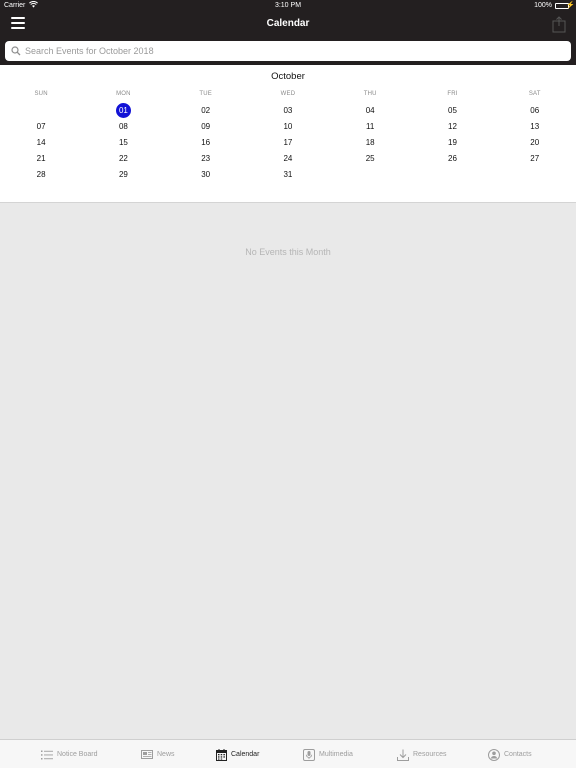 The height and width of the screenshot is (768, 576). I want to click on status-bar: Carrier 3:10 PM 100% ⚡, so click(288, 6).